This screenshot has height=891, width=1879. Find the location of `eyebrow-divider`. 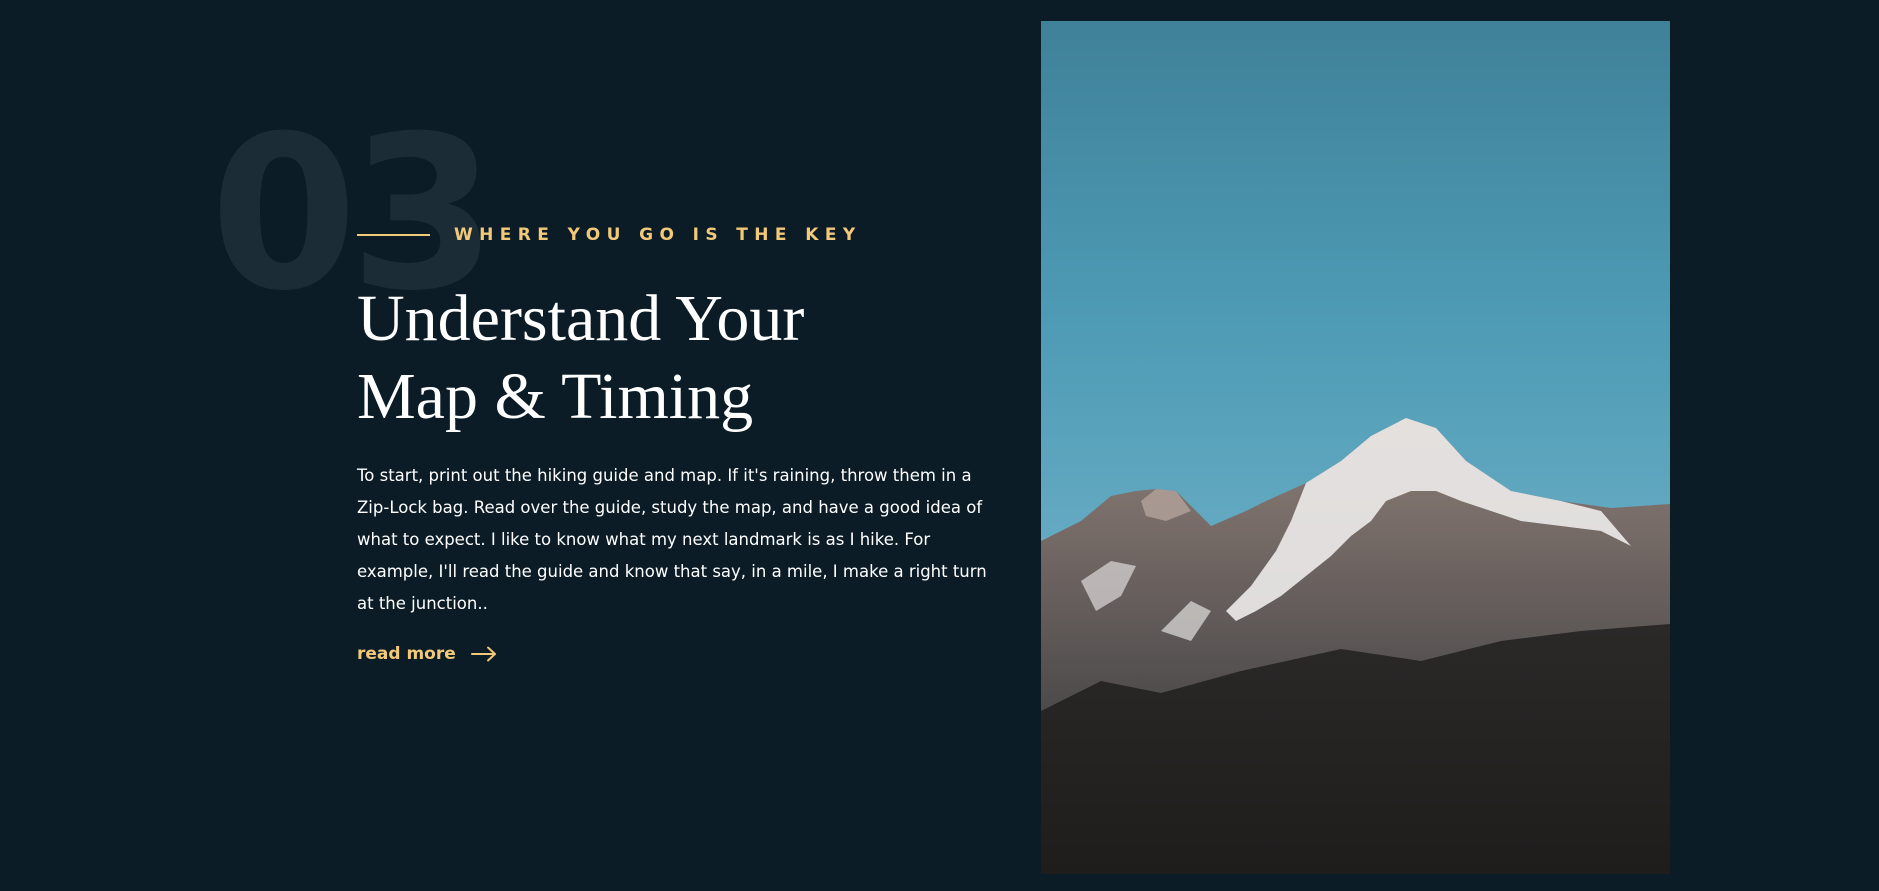

eyebrow-divider is located at coordinates (393, 235).